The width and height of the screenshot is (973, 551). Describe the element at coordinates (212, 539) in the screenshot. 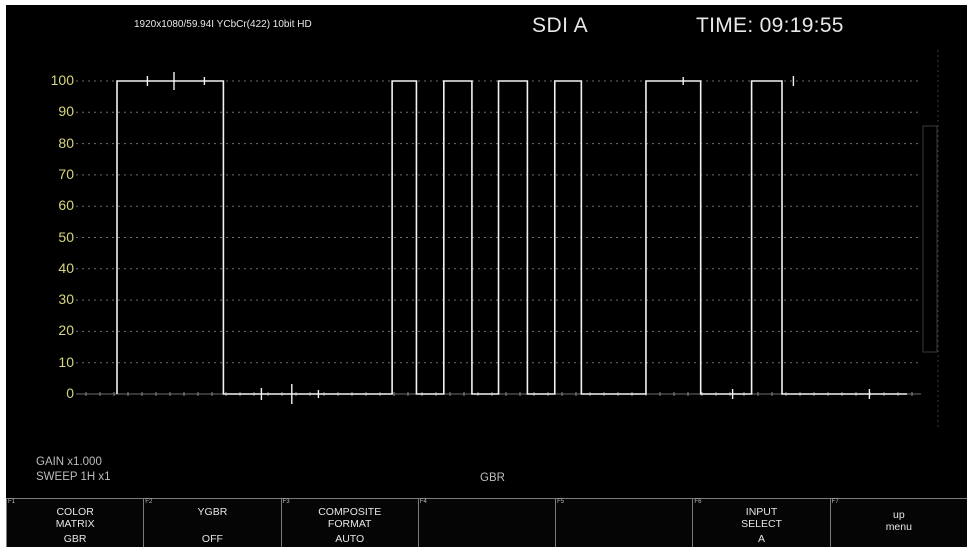

I see `fkey-value: OFF` at that location.